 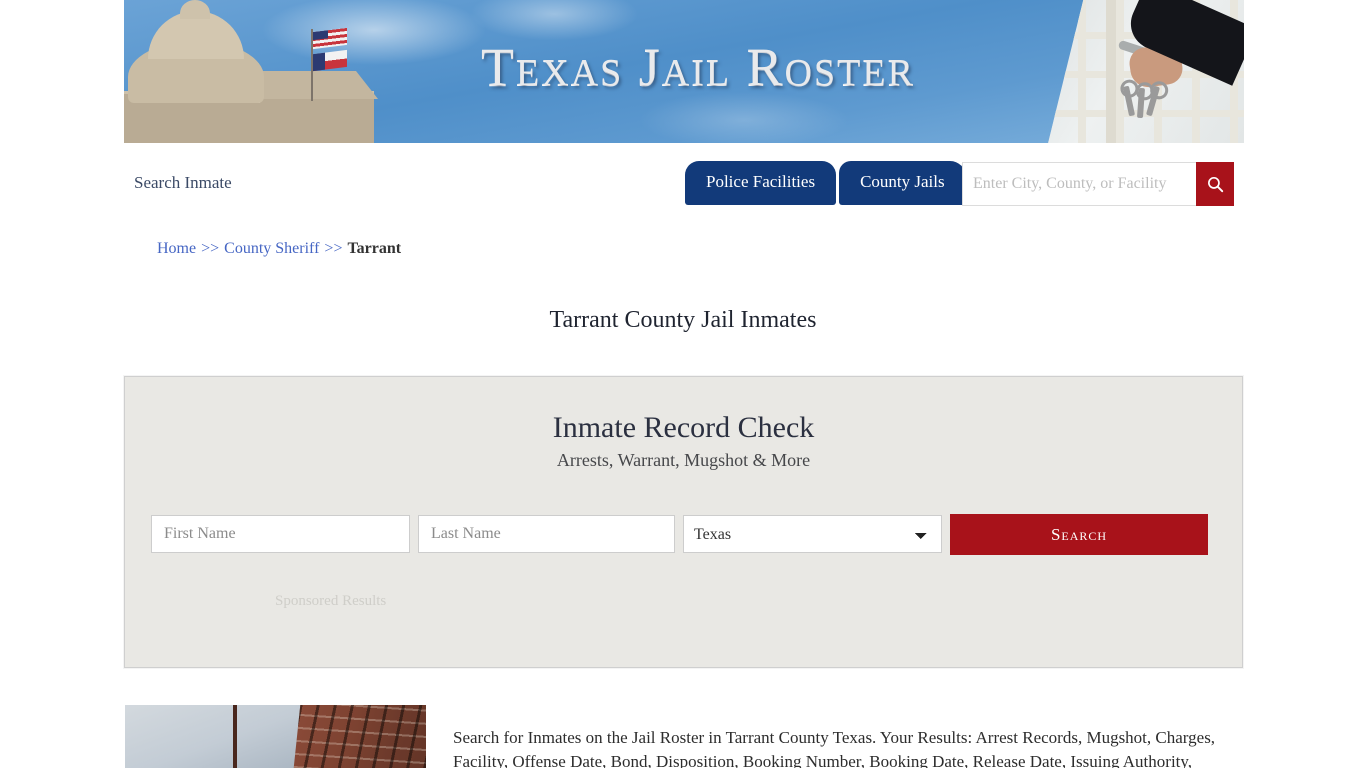 I want to click on nav-brand-search-inmate: Search Inmate, so click(x=183, y=183).